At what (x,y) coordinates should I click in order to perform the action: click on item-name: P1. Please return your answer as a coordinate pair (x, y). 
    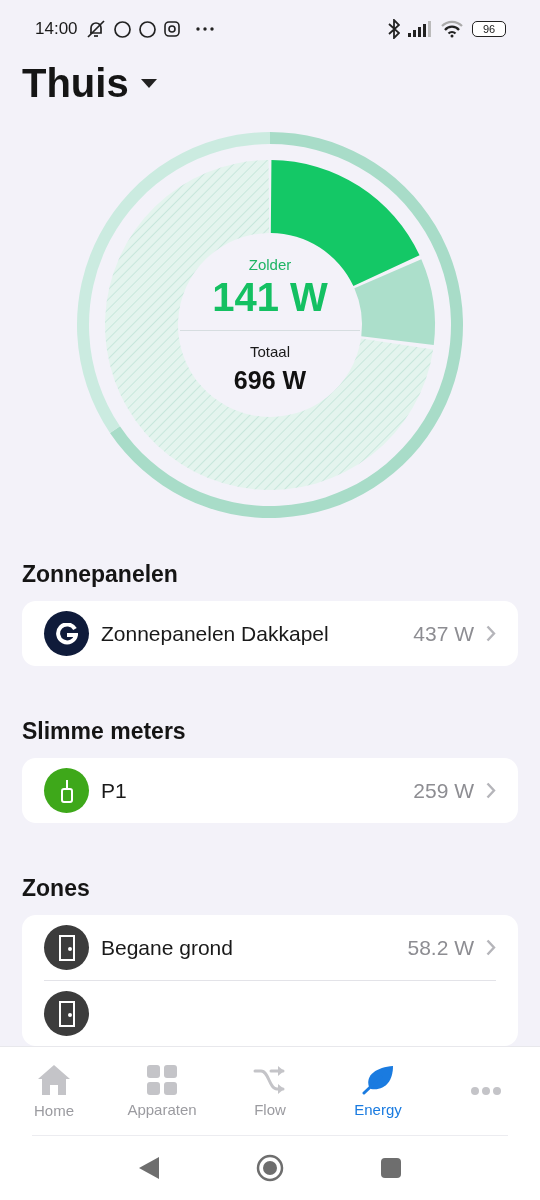
    Looking at the image, I should click on (251, 790).